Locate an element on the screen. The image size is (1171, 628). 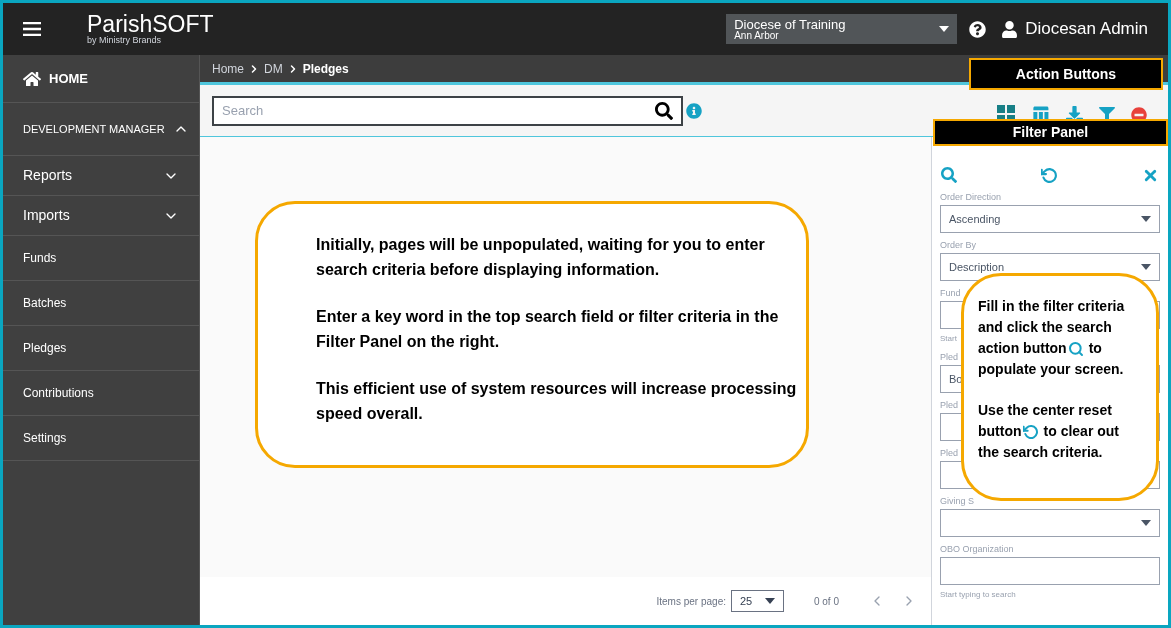
field-label: Order Direction is located at coordinates (971, 197).